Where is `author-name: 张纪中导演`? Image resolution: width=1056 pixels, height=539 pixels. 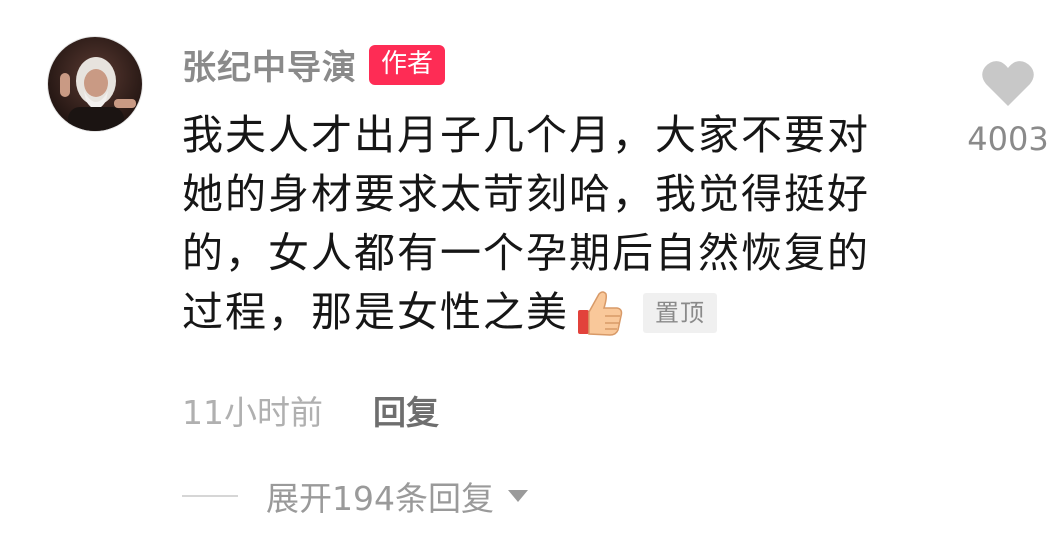 author-name: 张纪中导演 is located at coordinates (269, 64).